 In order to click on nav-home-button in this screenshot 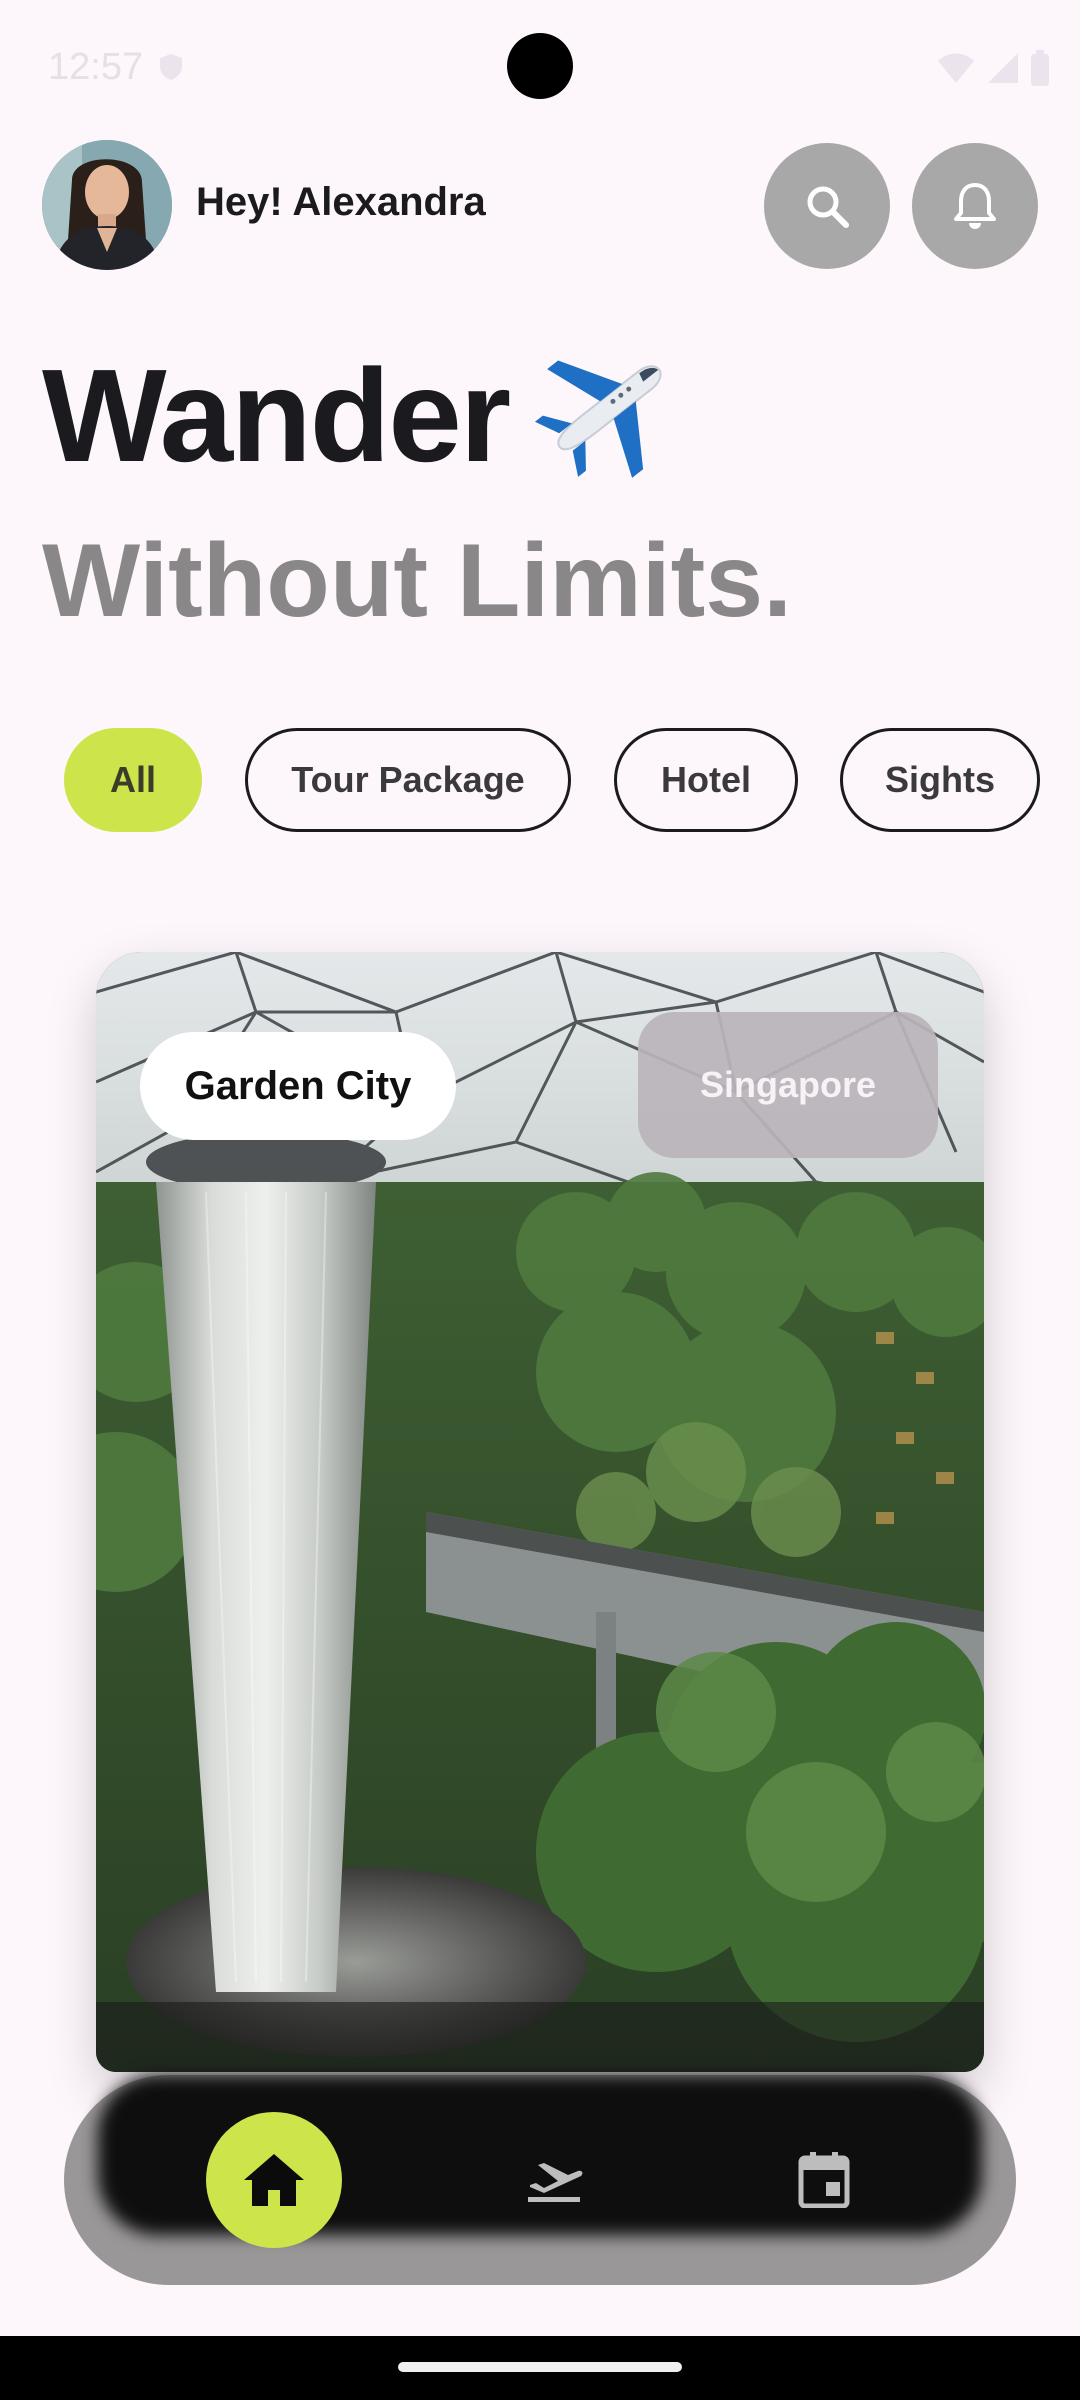, I will do `click(274, 2180)`.